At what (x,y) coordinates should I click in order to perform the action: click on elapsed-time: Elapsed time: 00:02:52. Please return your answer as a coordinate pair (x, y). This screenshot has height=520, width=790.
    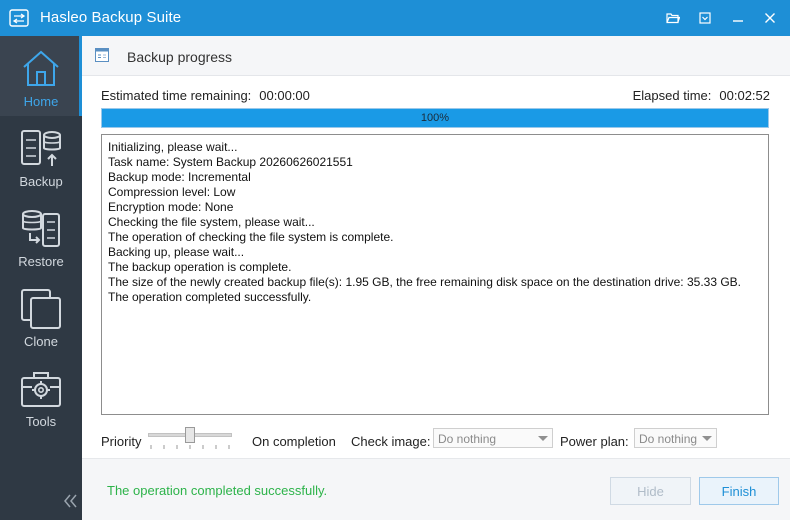
    Looking at the image, I should click on (701, 95).